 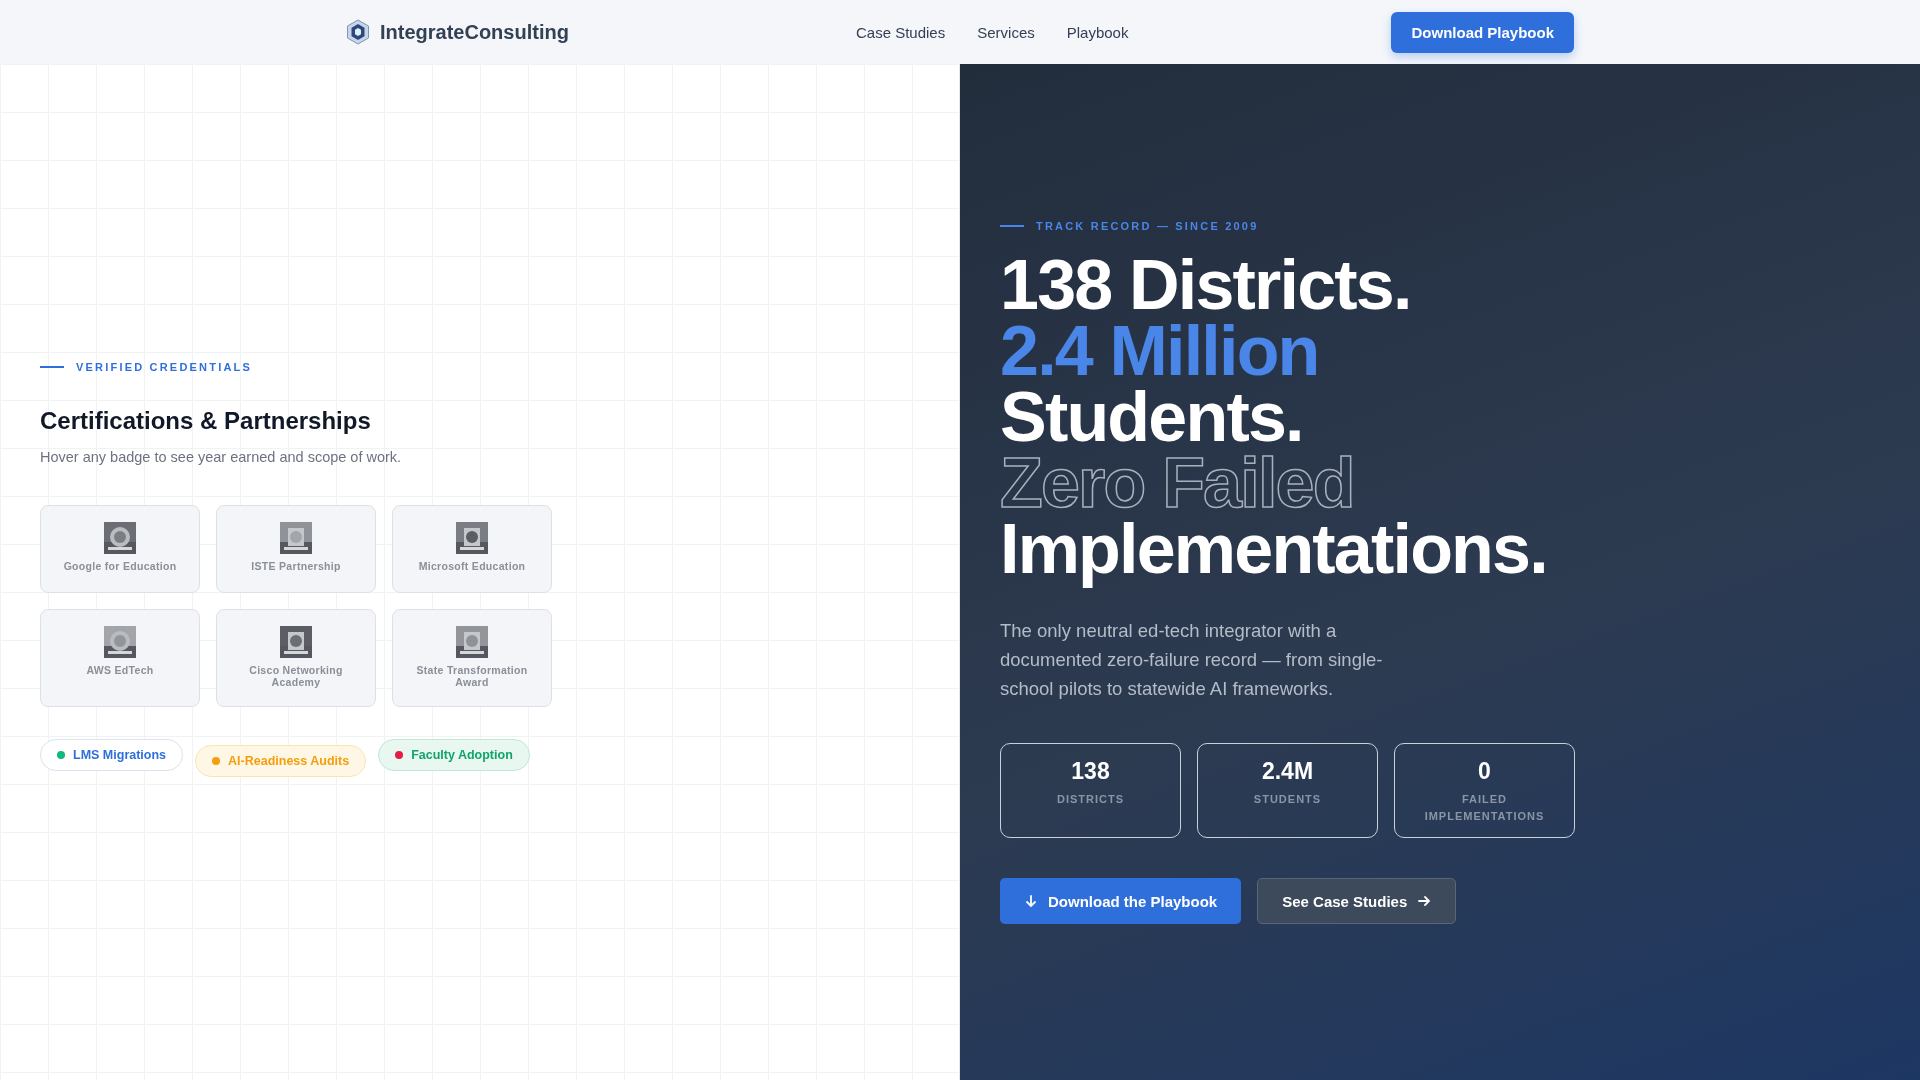 What do you see at coordinates (1006, 32) in the screenshot?
I see `nav-link: Services` at bounding box center [1006, 32].